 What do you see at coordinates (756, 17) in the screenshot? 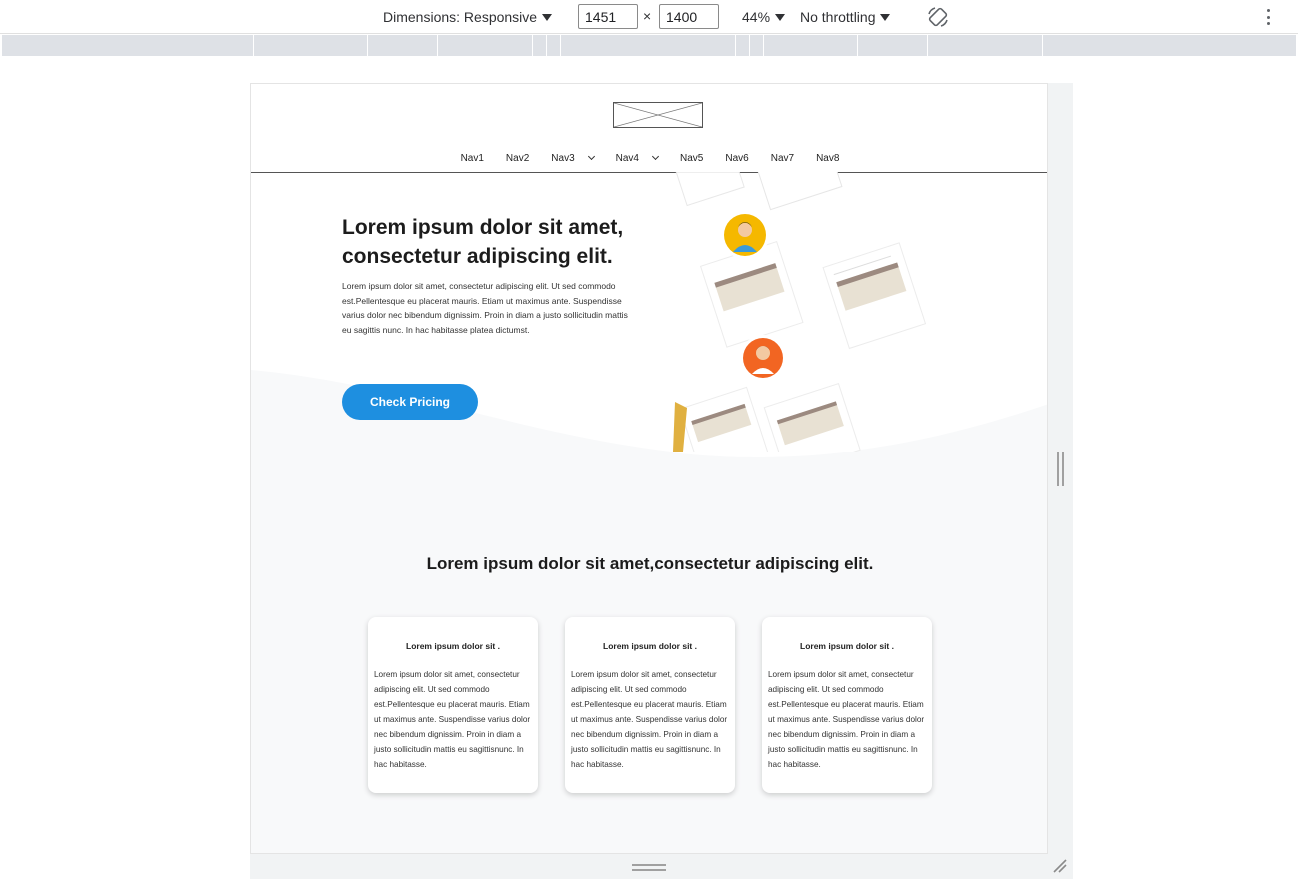
I see `zoom-label: 44%` at bounding box center [756, 17].